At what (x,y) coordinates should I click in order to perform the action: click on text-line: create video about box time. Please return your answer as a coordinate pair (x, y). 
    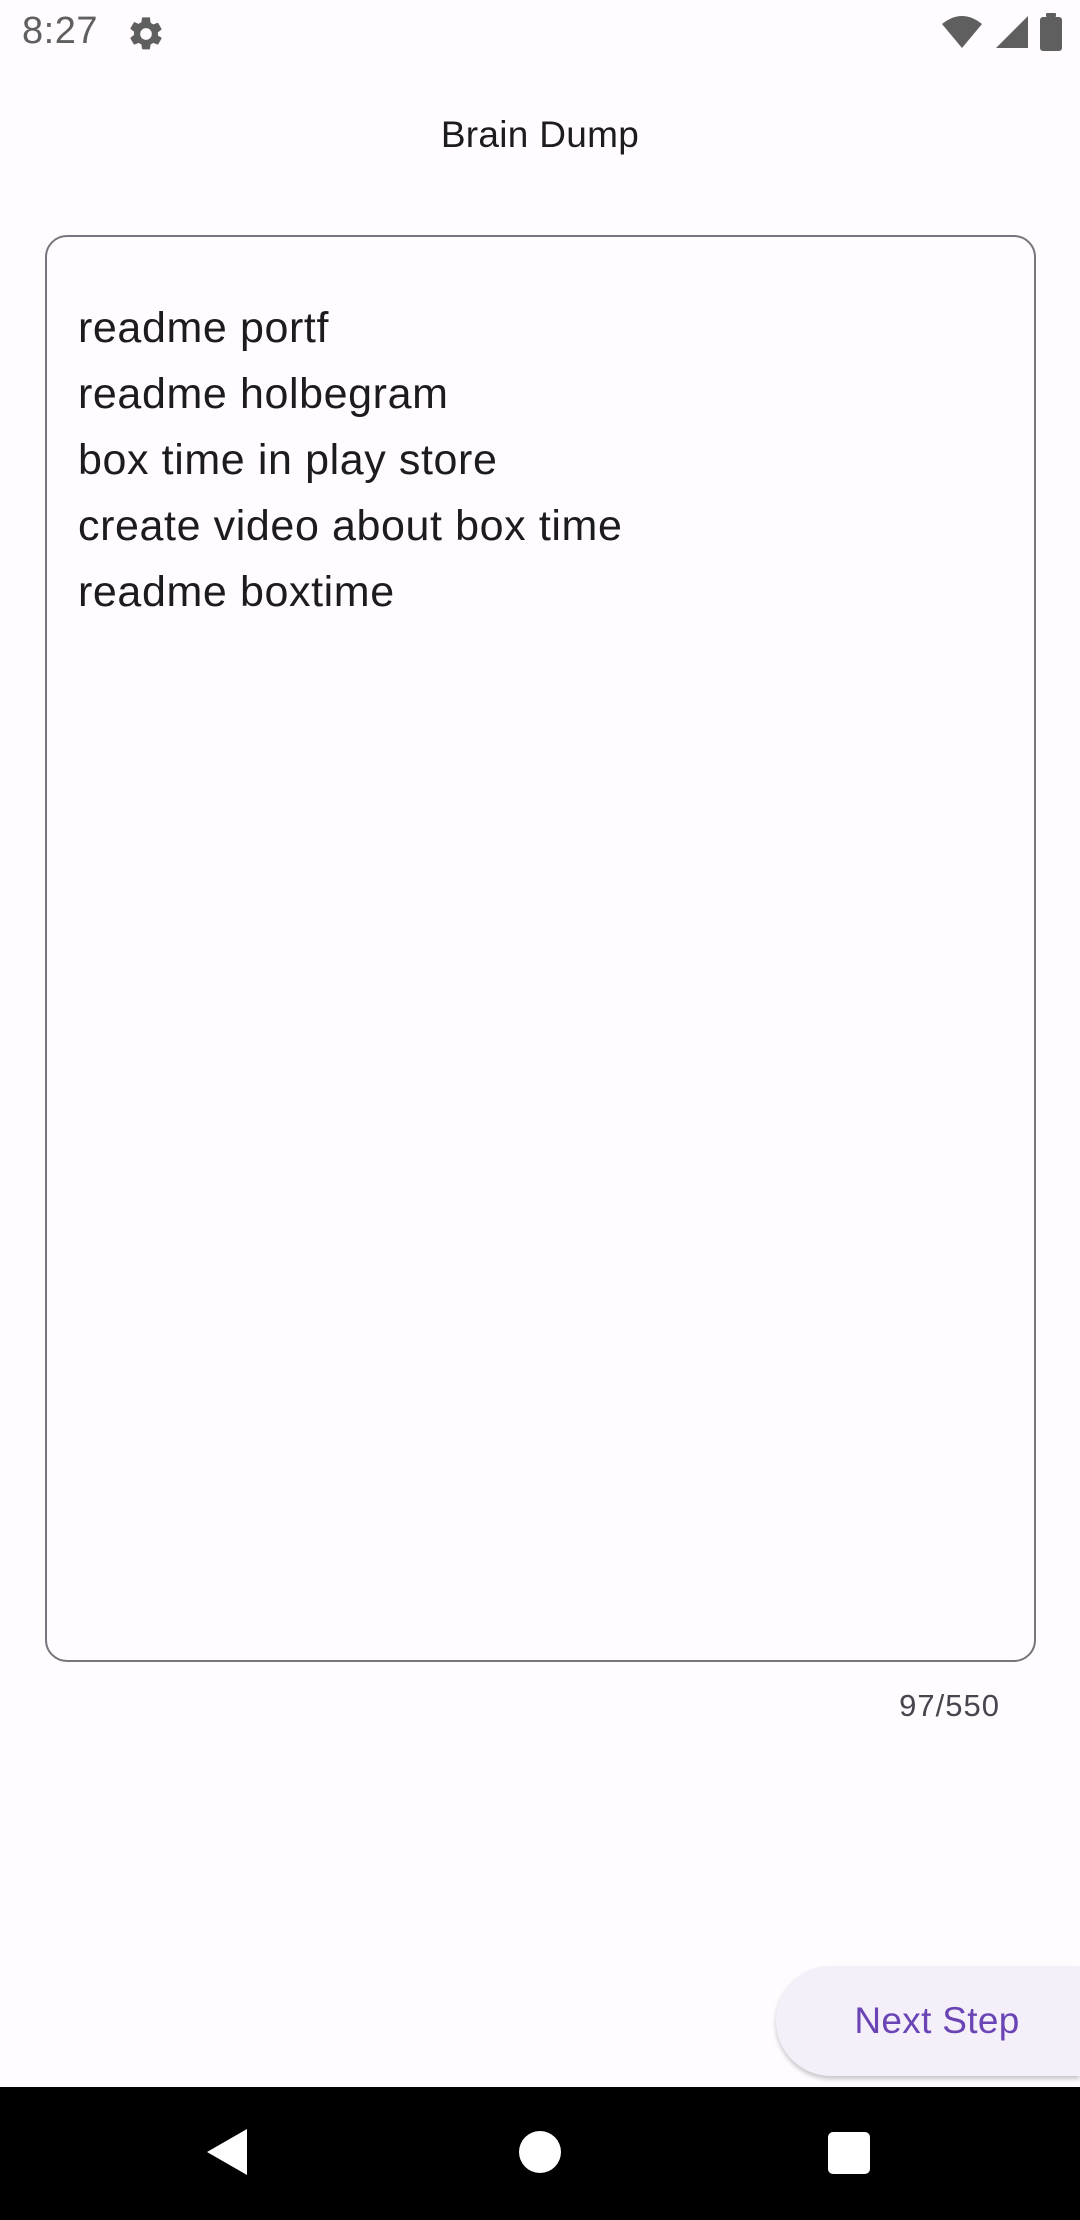
    Looking at the image, I should click on (350, 526).